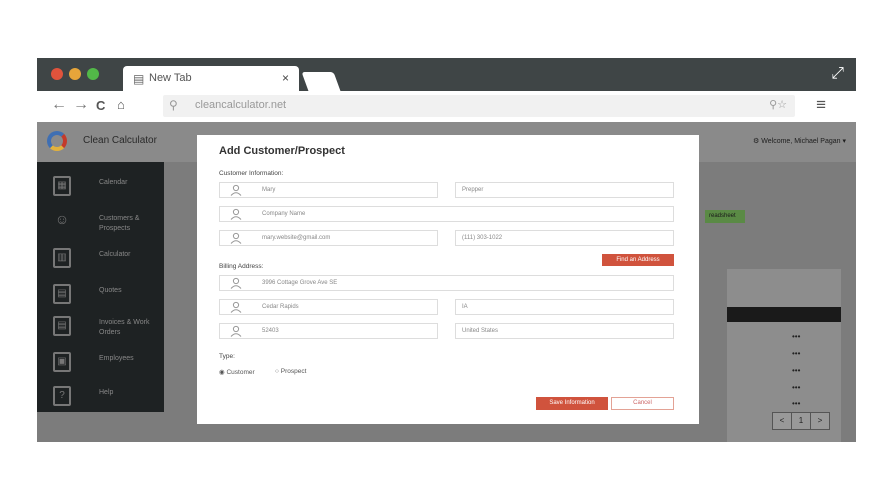 The image size is (890, 500). I want to click on sidebar-item-label: Customers & Prospects, so click(119, 223).